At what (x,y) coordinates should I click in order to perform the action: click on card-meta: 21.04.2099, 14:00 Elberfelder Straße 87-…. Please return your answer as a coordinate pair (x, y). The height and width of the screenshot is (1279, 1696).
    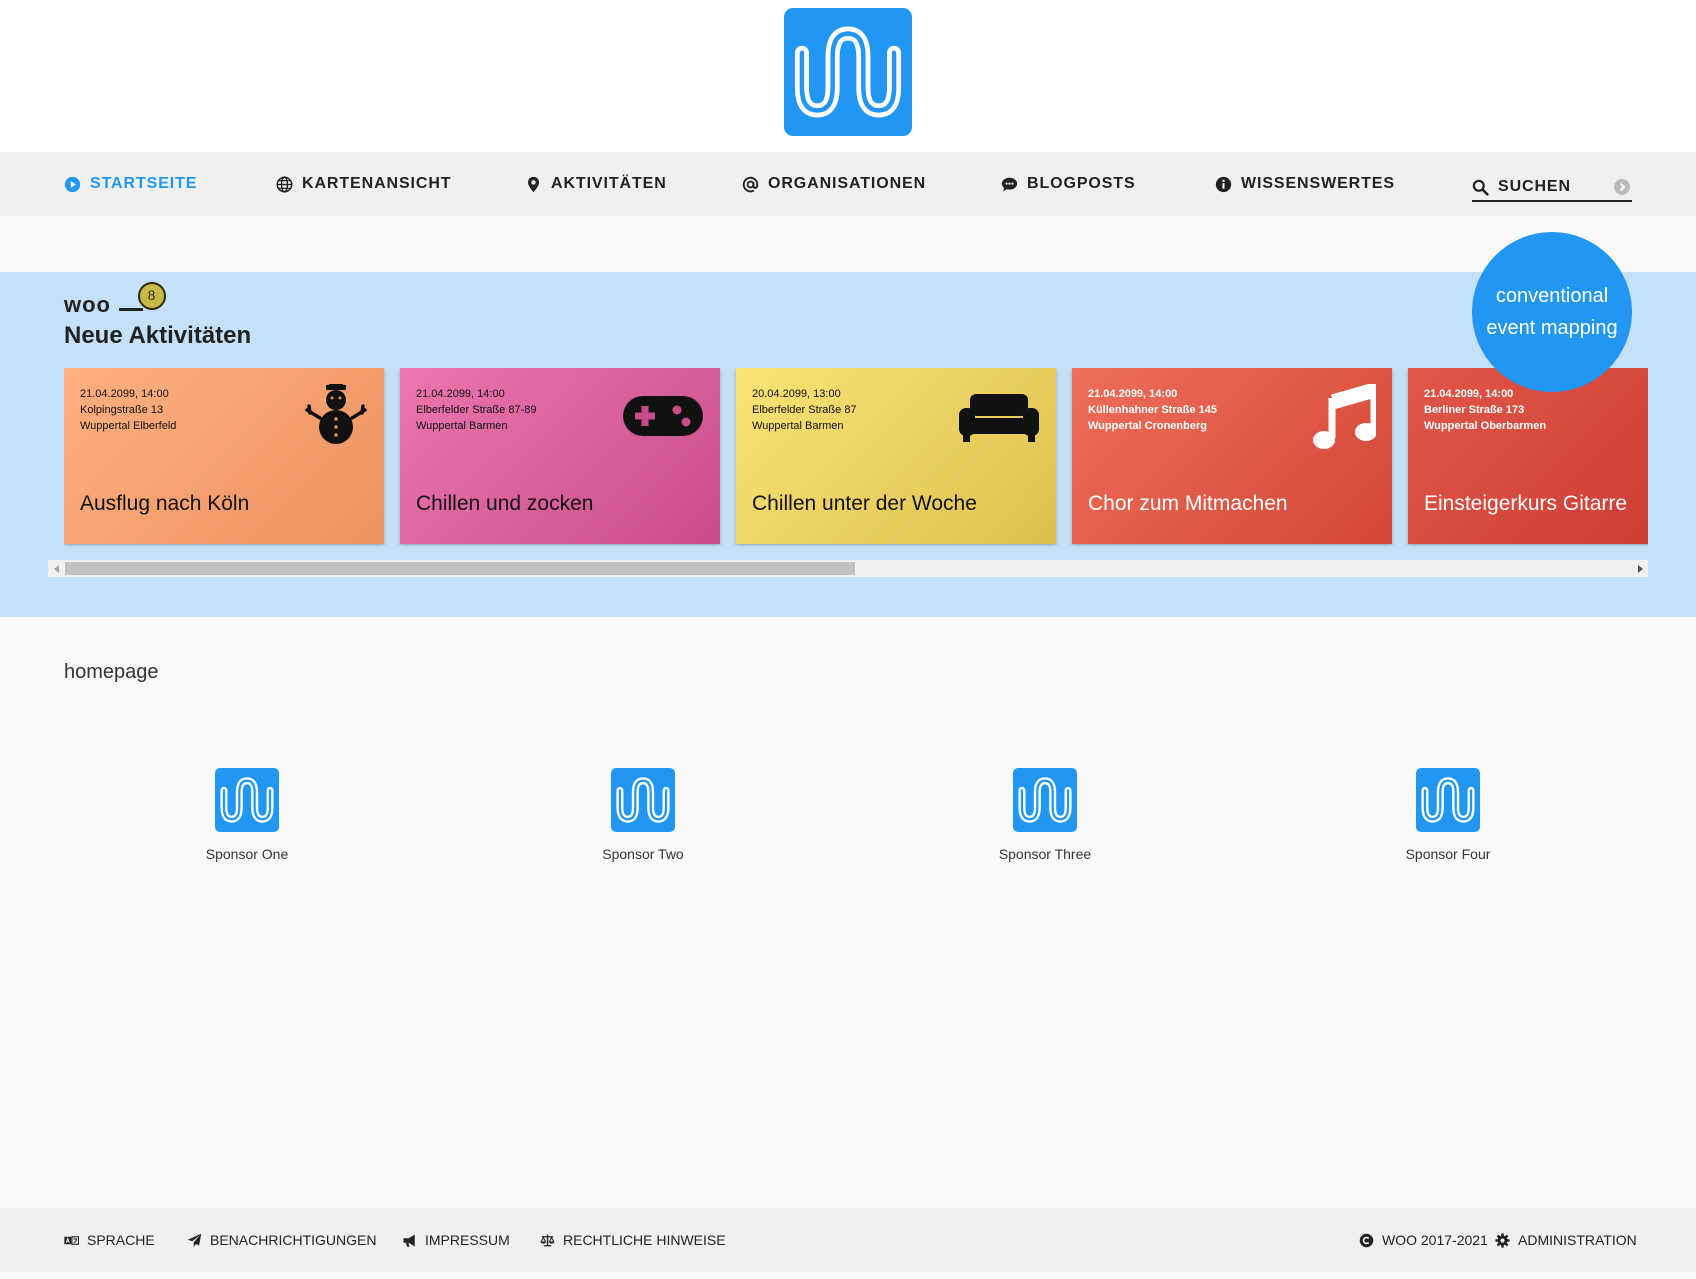
    Looking at the image, I should click on (476, 410).